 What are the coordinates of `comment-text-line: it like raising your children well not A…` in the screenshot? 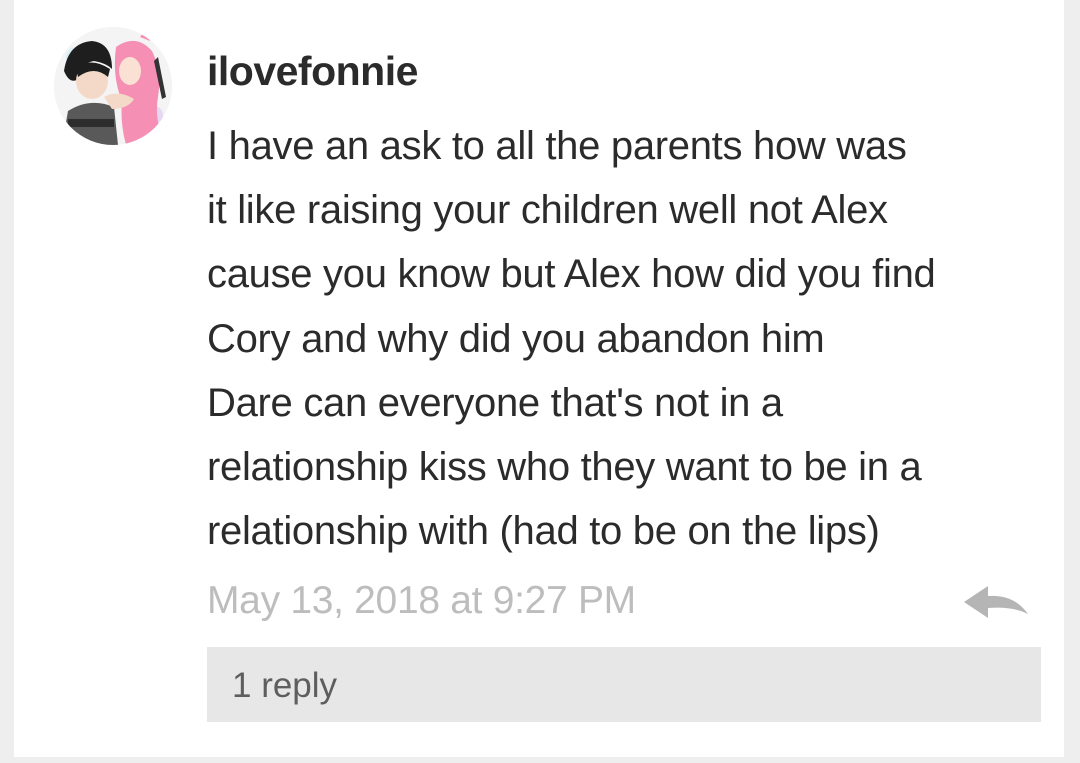 It's located at (547, 210).